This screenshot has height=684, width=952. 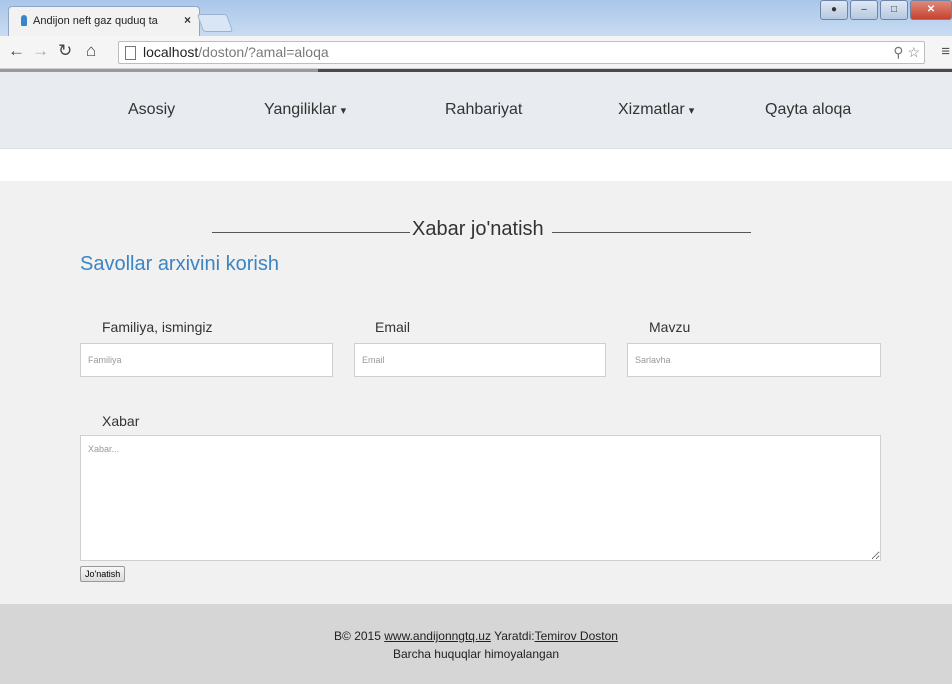 I want to click on reload-icon: ↻, so click(x=65, y=51).